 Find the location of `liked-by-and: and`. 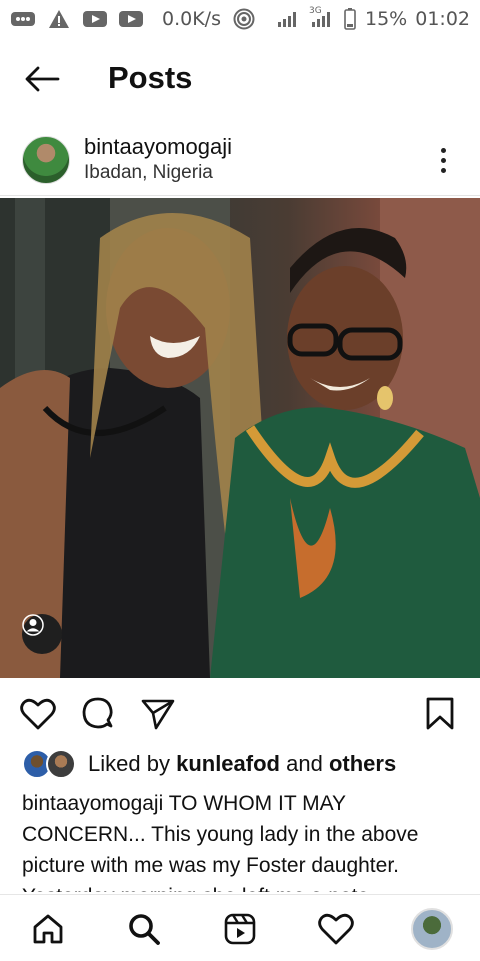

liked-by-and: and is located at coordinates (304, 763).